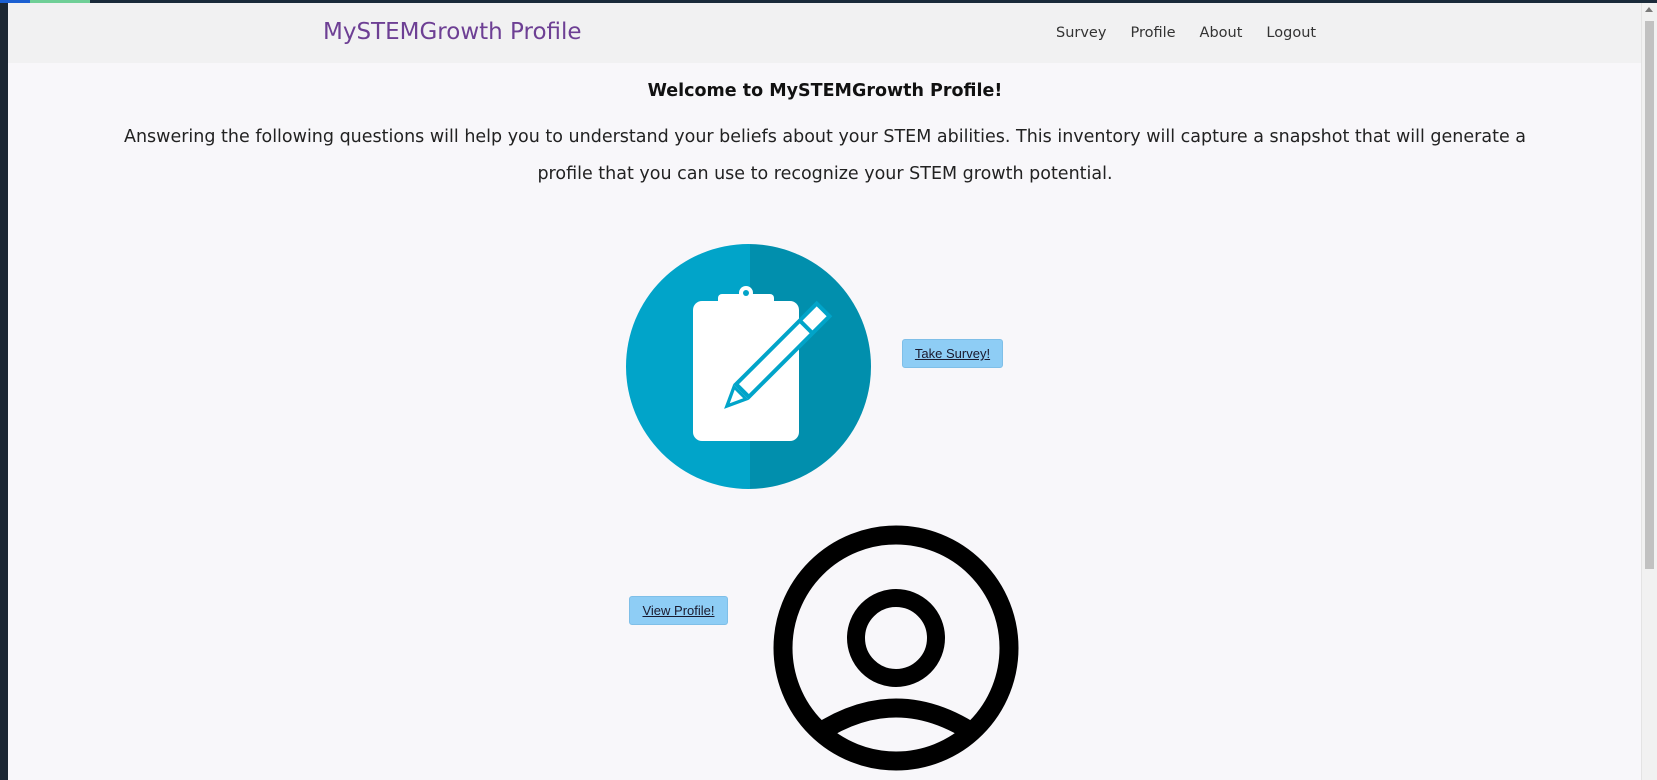  What do you see at coordinates (1221, 33) in the screenshot?
I see `nav-link-about: About` at bounding box center [1221, 33].